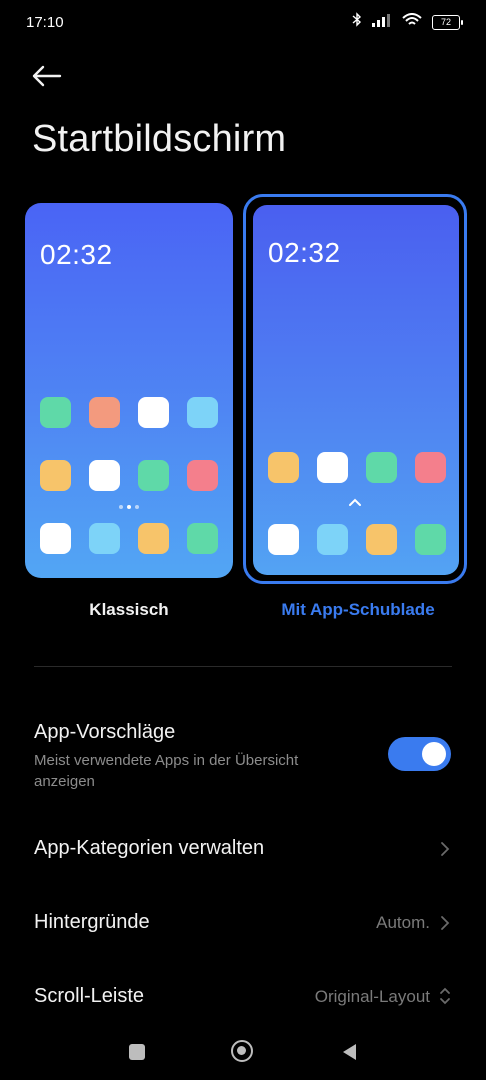 Image resolution: width=486 pixels, height=1080 pixels. Describe the element at coordinates (358, 610) in the screenshot. I see `drawer-layout-label: Mit App-Schublade` at that location.